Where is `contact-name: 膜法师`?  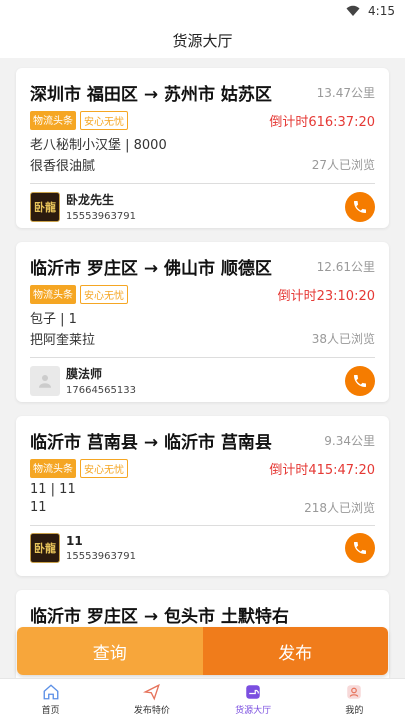
contact-name: 膜法师 is located at coordinates (84, 374).